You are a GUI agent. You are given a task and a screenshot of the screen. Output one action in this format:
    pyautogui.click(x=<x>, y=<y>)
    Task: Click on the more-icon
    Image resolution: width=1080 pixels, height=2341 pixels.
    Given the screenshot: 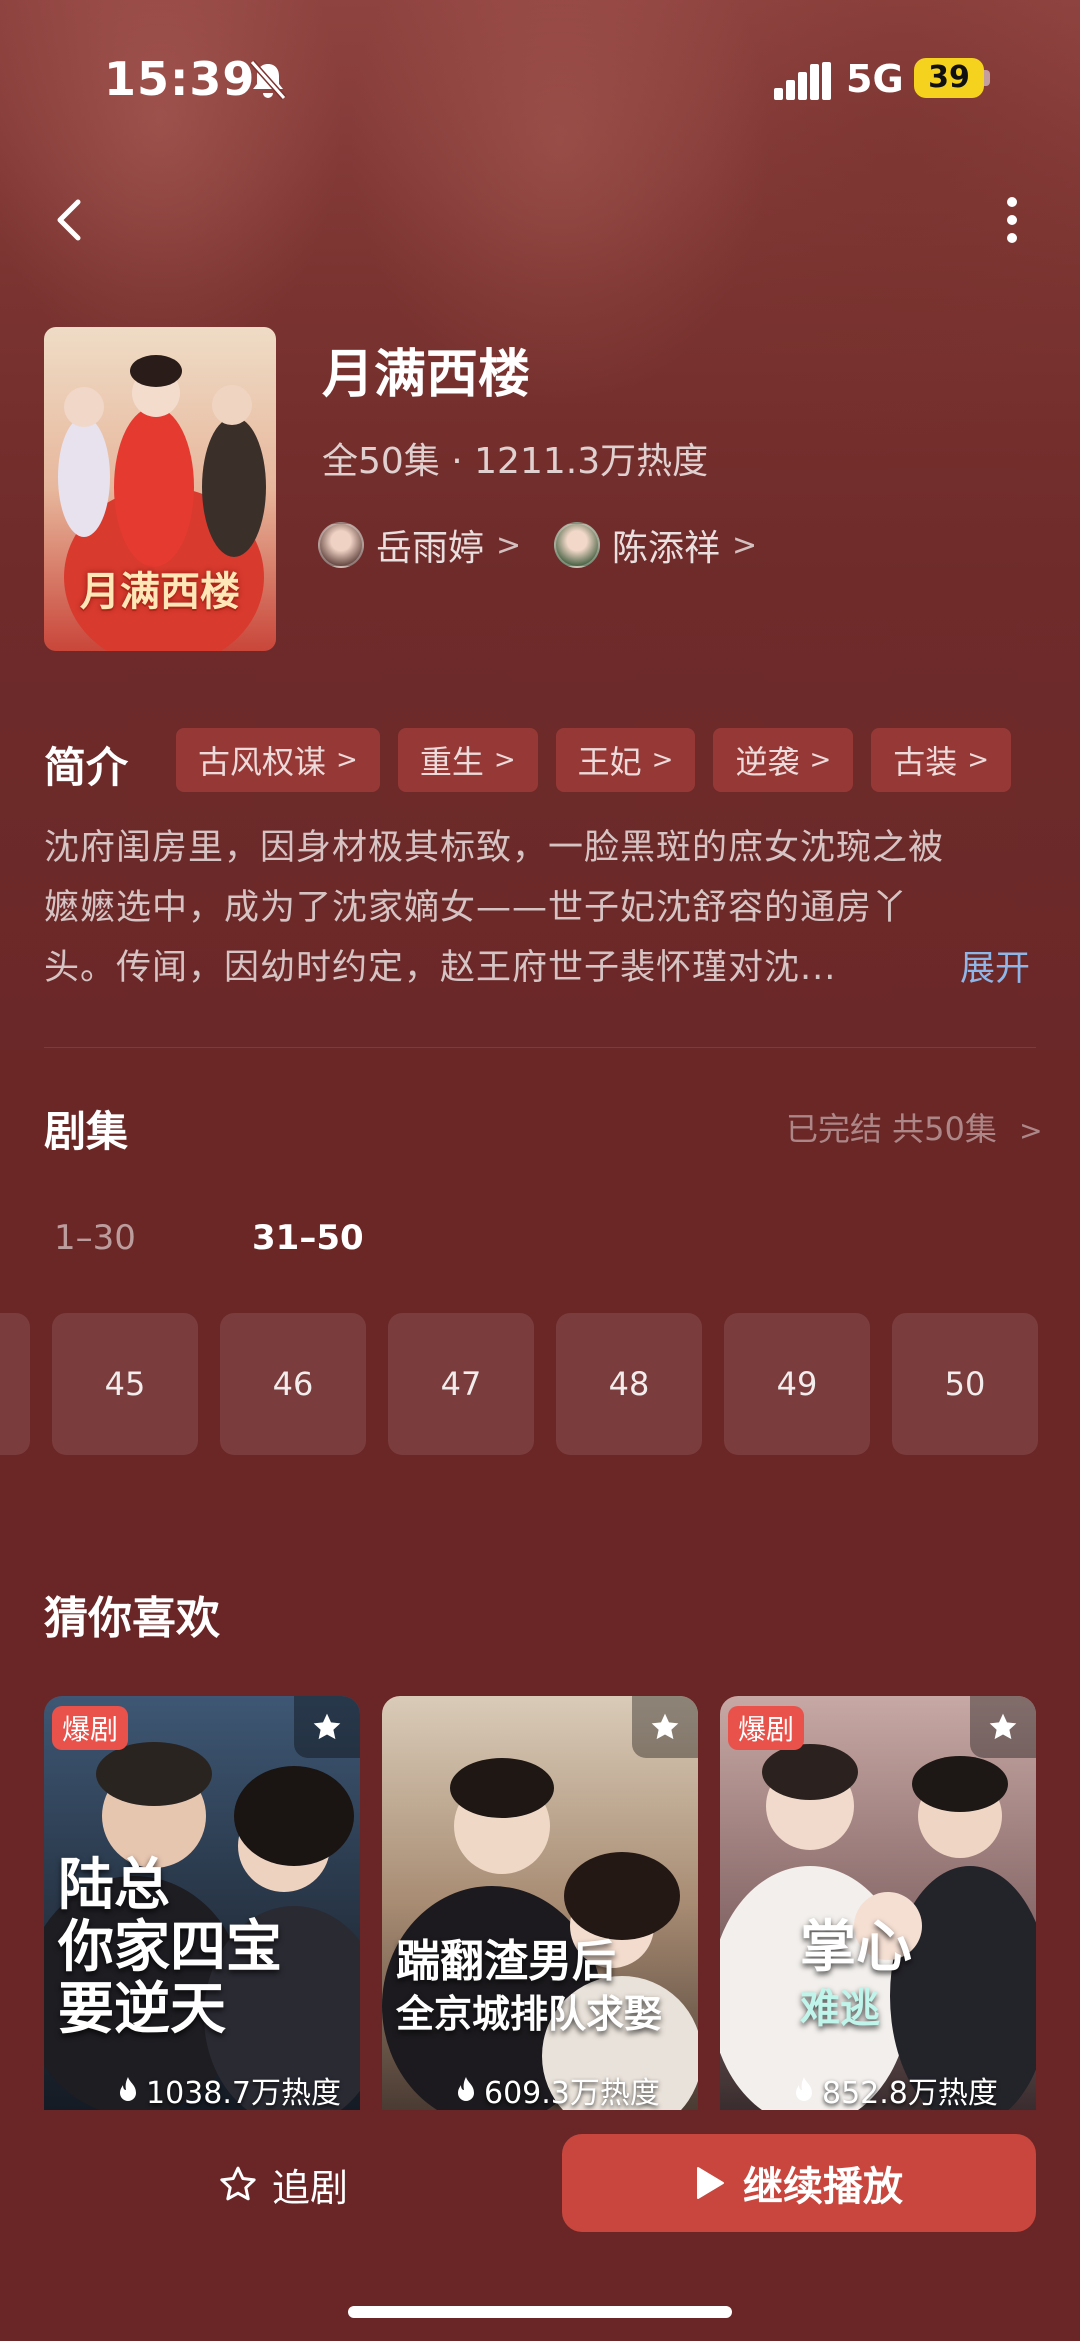 What is the action you would take?
    pyautogui.click(x=1012, y=220)
    